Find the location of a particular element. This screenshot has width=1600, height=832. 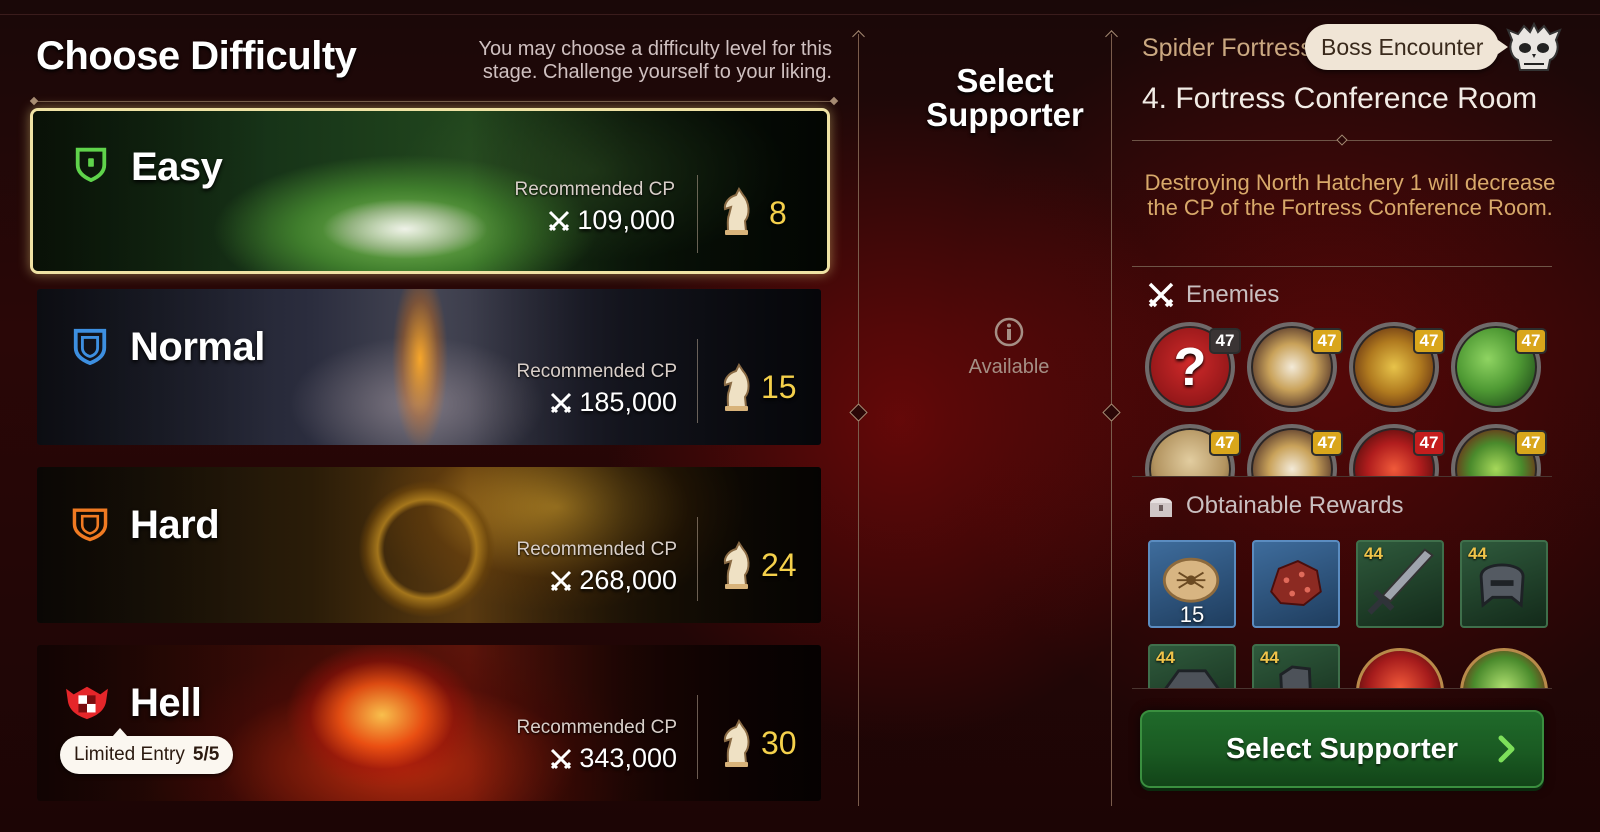

red-spider-icon: 47 is located at coordinates (1397, 450).